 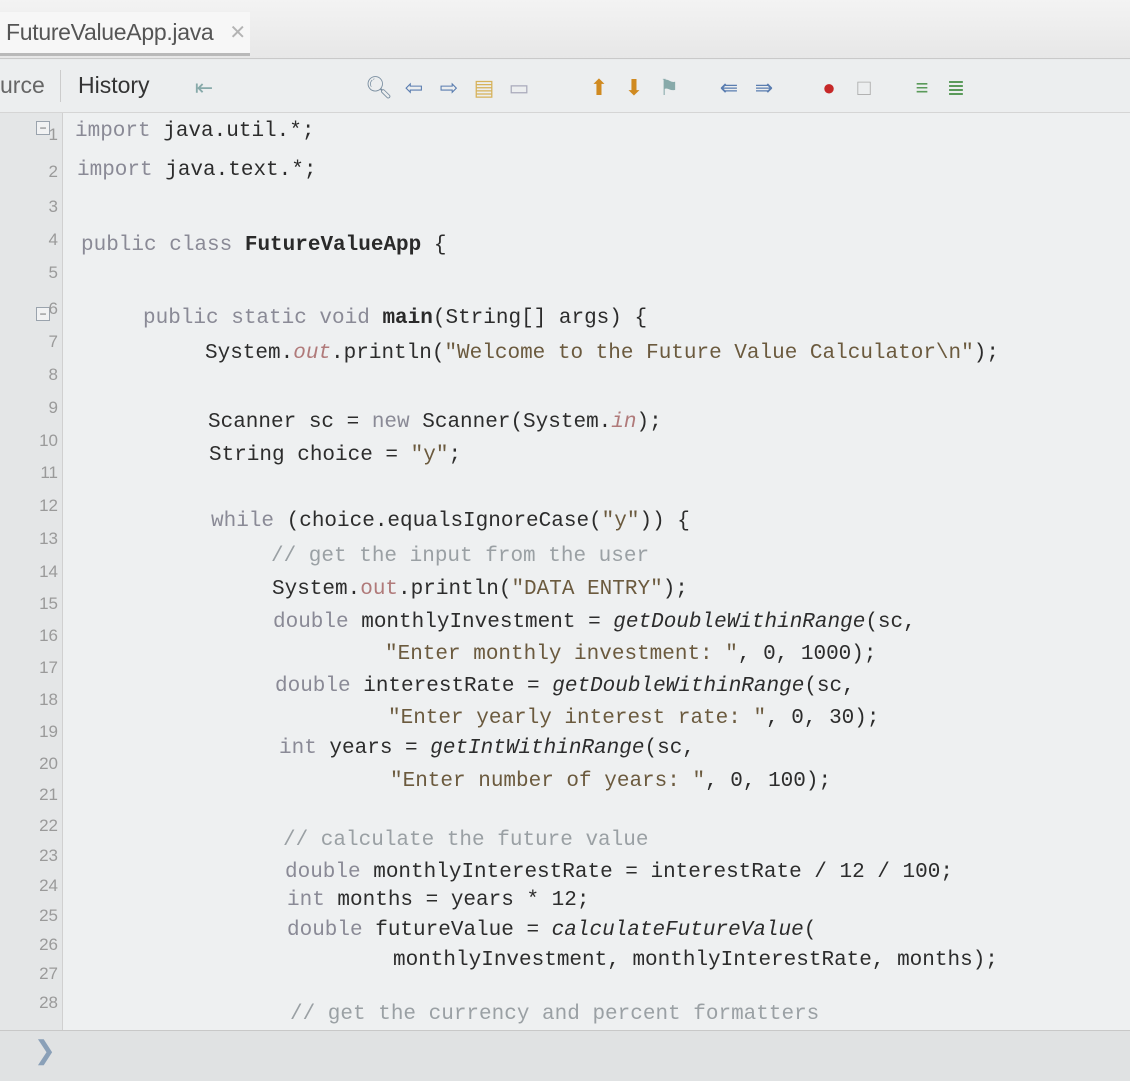 I want to click on line-number: 15, so click(x=31, y=604).